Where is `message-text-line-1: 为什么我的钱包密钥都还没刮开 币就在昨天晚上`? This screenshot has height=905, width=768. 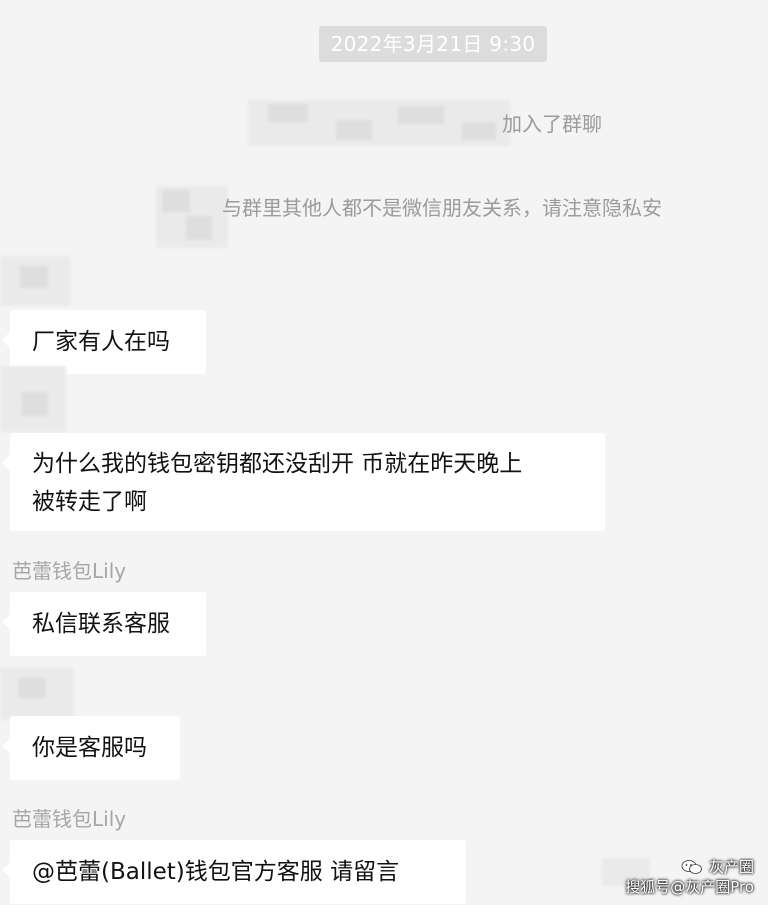
message-text-line-1: 为什么我的钱包密钥都还没刮开 币就在昨天晚上 is located at coordinates (277, 464).